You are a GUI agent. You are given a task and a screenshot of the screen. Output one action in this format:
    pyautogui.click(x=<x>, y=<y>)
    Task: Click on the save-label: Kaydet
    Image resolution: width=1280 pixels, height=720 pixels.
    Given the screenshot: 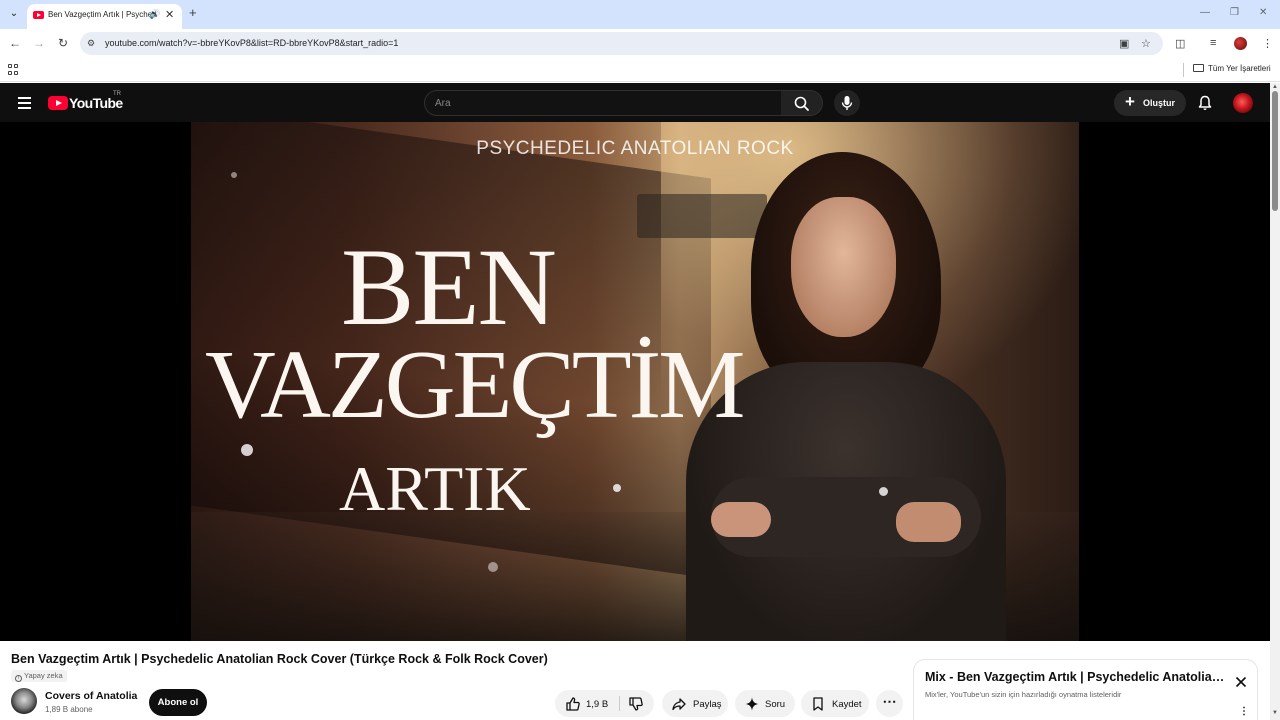 What is the action you would take?
    pyautogui.click(x=847, y=704)
    